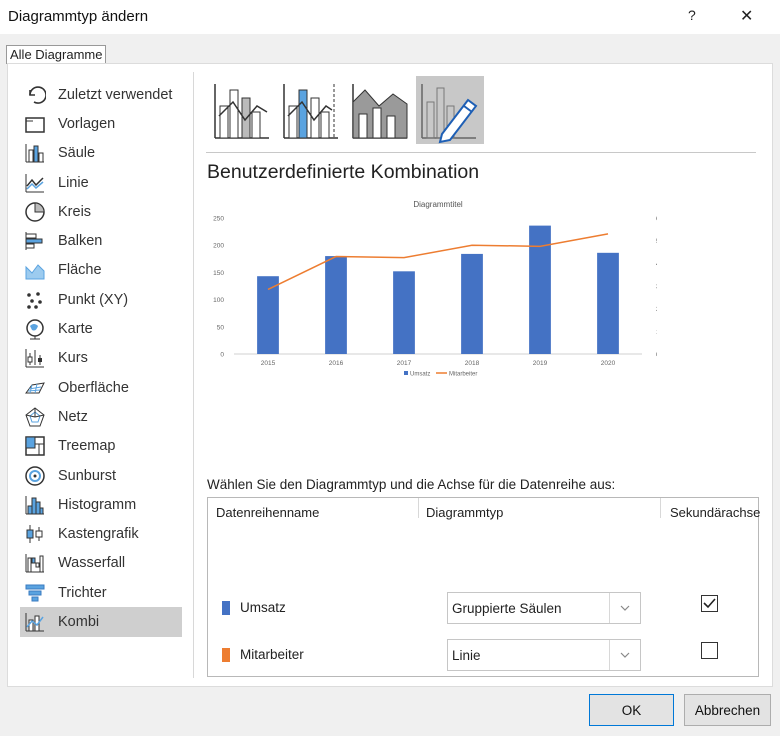 The height and width of the screenshot is (736, 780). Describe the element at coordinates (656, 287) in the screenshot. I see `y2-tick-label: 300000` at that location.